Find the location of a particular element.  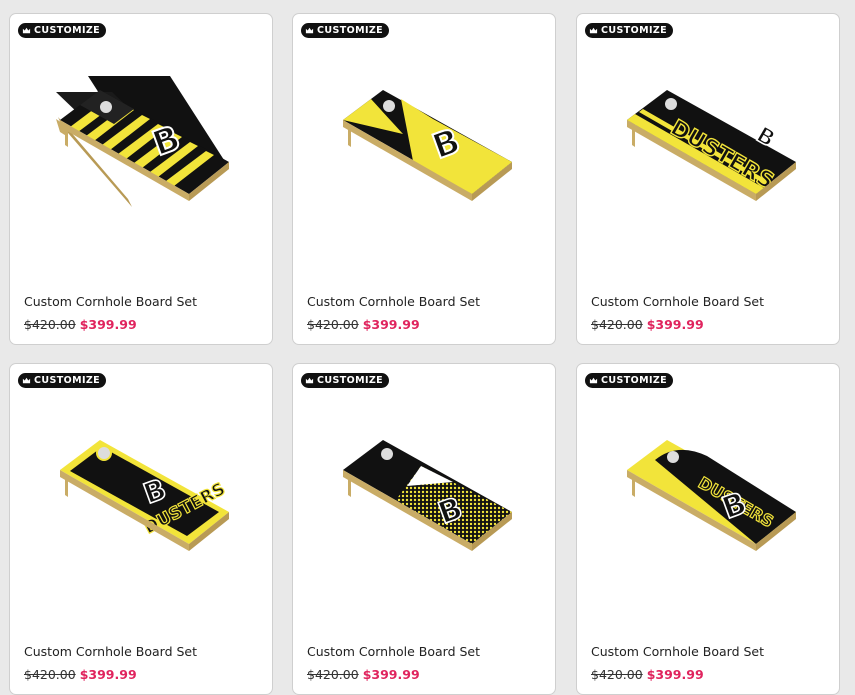

product-image: B DUSTERS is located at coordinates (141, 504).